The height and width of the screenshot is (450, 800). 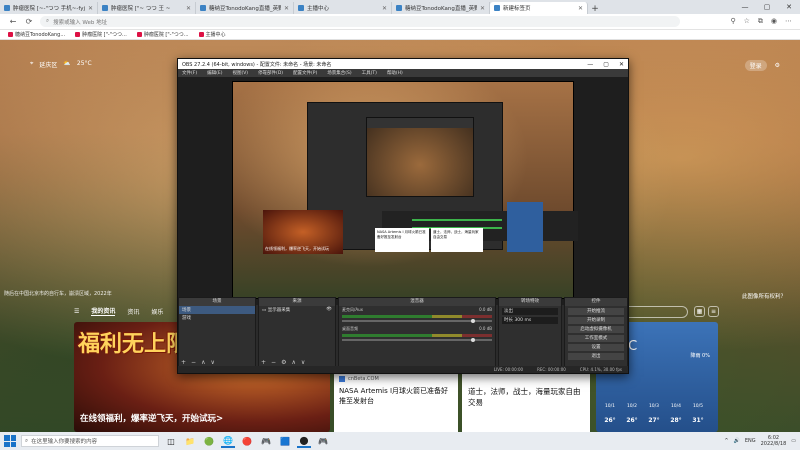 I want to click on app-icon: 🟢, so click(x=209, y=441).